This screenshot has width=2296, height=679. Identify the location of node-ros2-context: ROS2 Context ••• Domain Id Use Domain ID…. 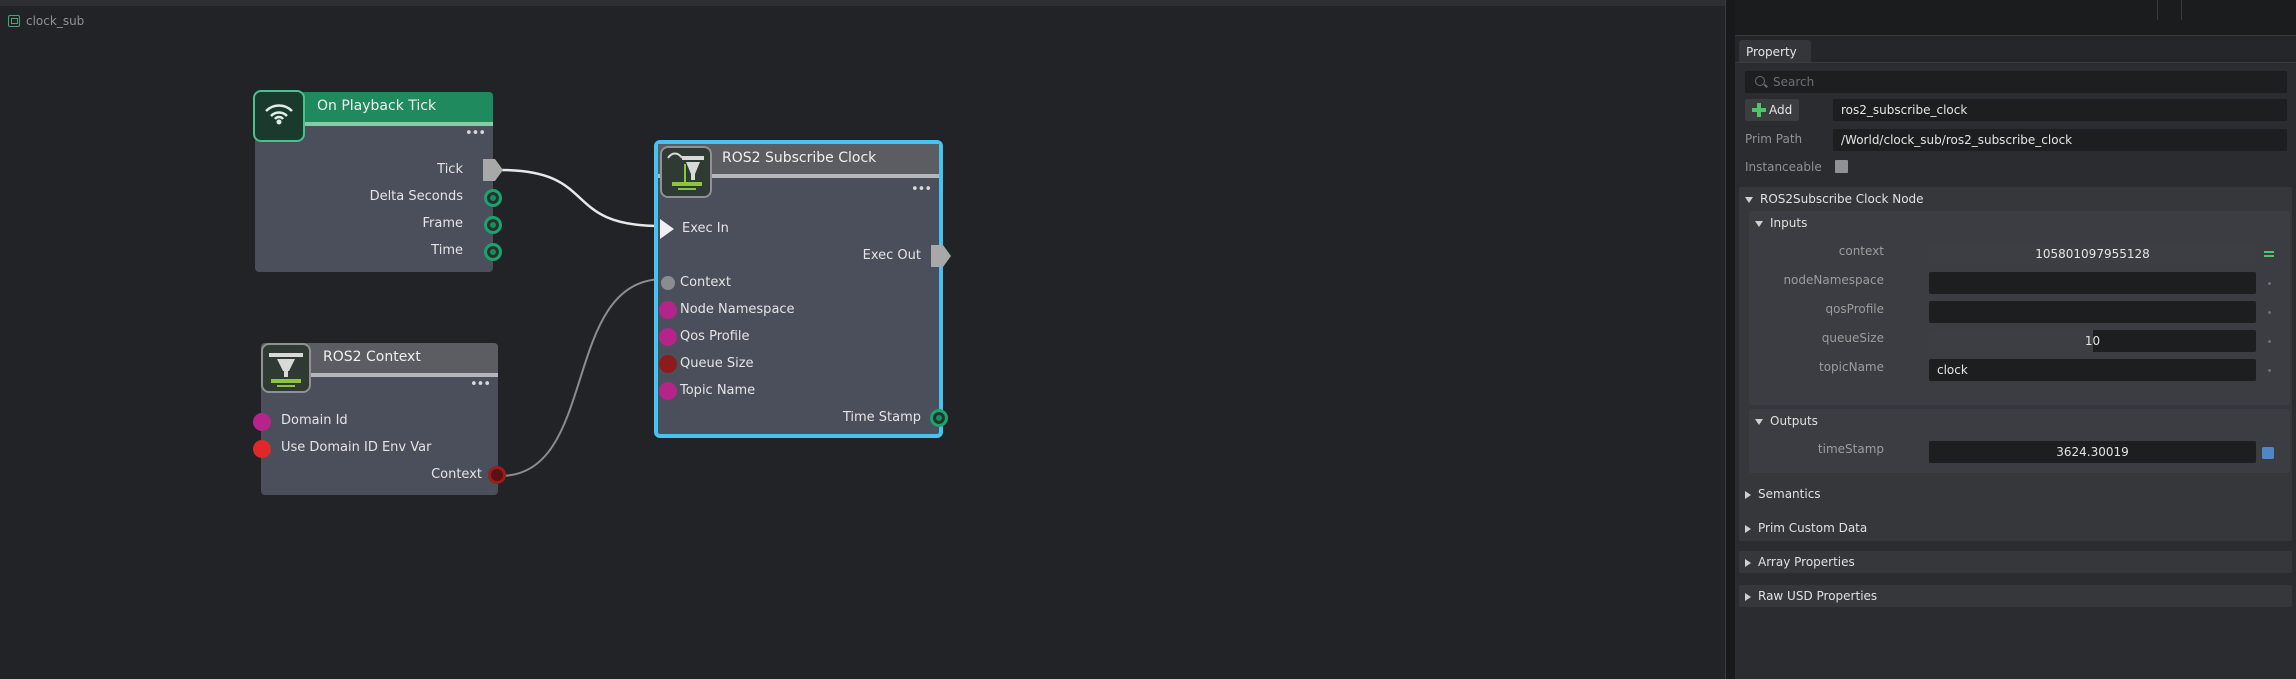
(379, 419).